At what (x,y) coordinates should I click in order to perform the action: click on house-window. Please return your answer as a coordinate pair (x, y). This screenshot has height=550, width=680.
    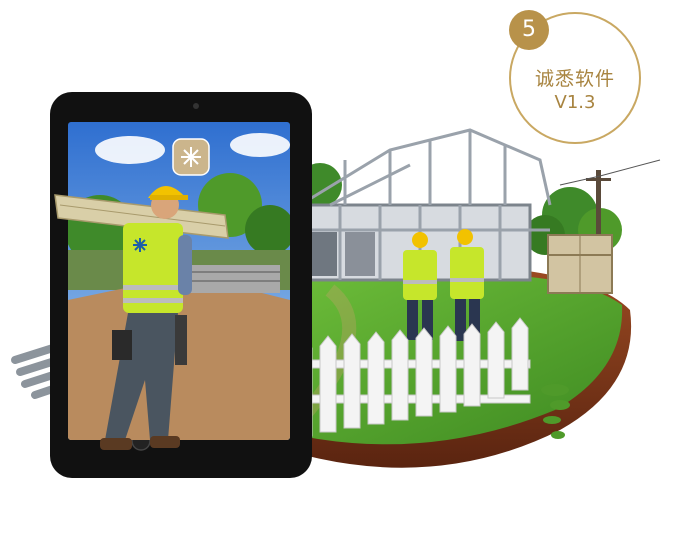
    Looking at the image, I should click on (360, 254).